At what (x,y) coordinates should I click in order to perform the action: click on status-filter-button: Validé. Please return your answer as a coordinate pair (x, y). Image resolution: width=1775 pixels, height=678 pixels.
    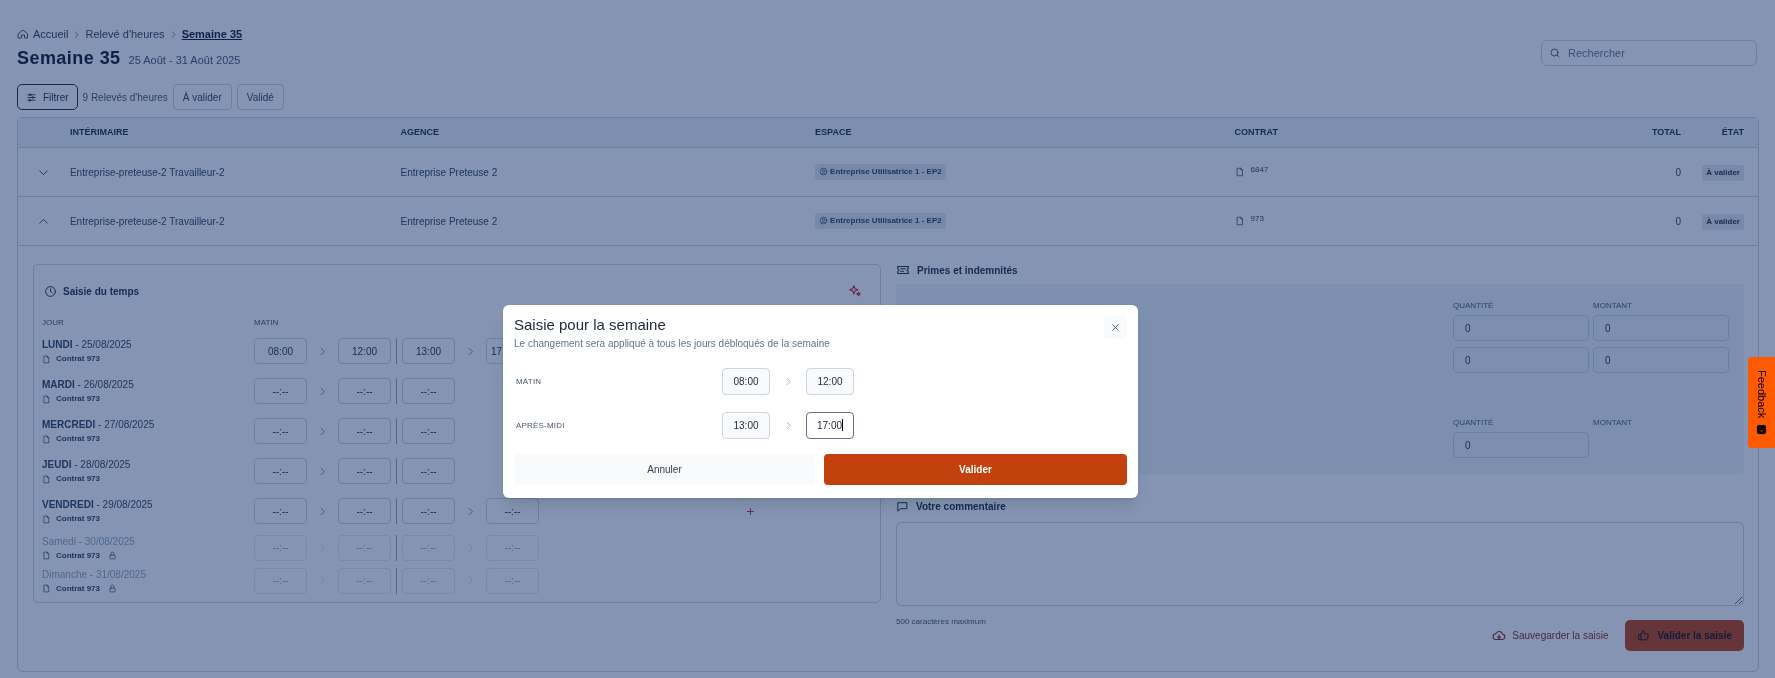
    Looking at the image, I should click on (260, 97).